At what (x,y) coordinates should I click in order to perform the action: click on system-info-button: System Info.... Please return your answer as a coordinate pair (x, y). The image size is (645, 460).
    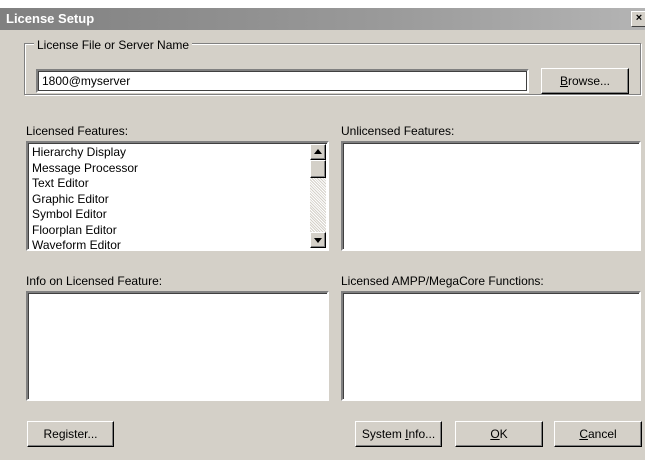
    Looking at the image, I should click on (398, 434).